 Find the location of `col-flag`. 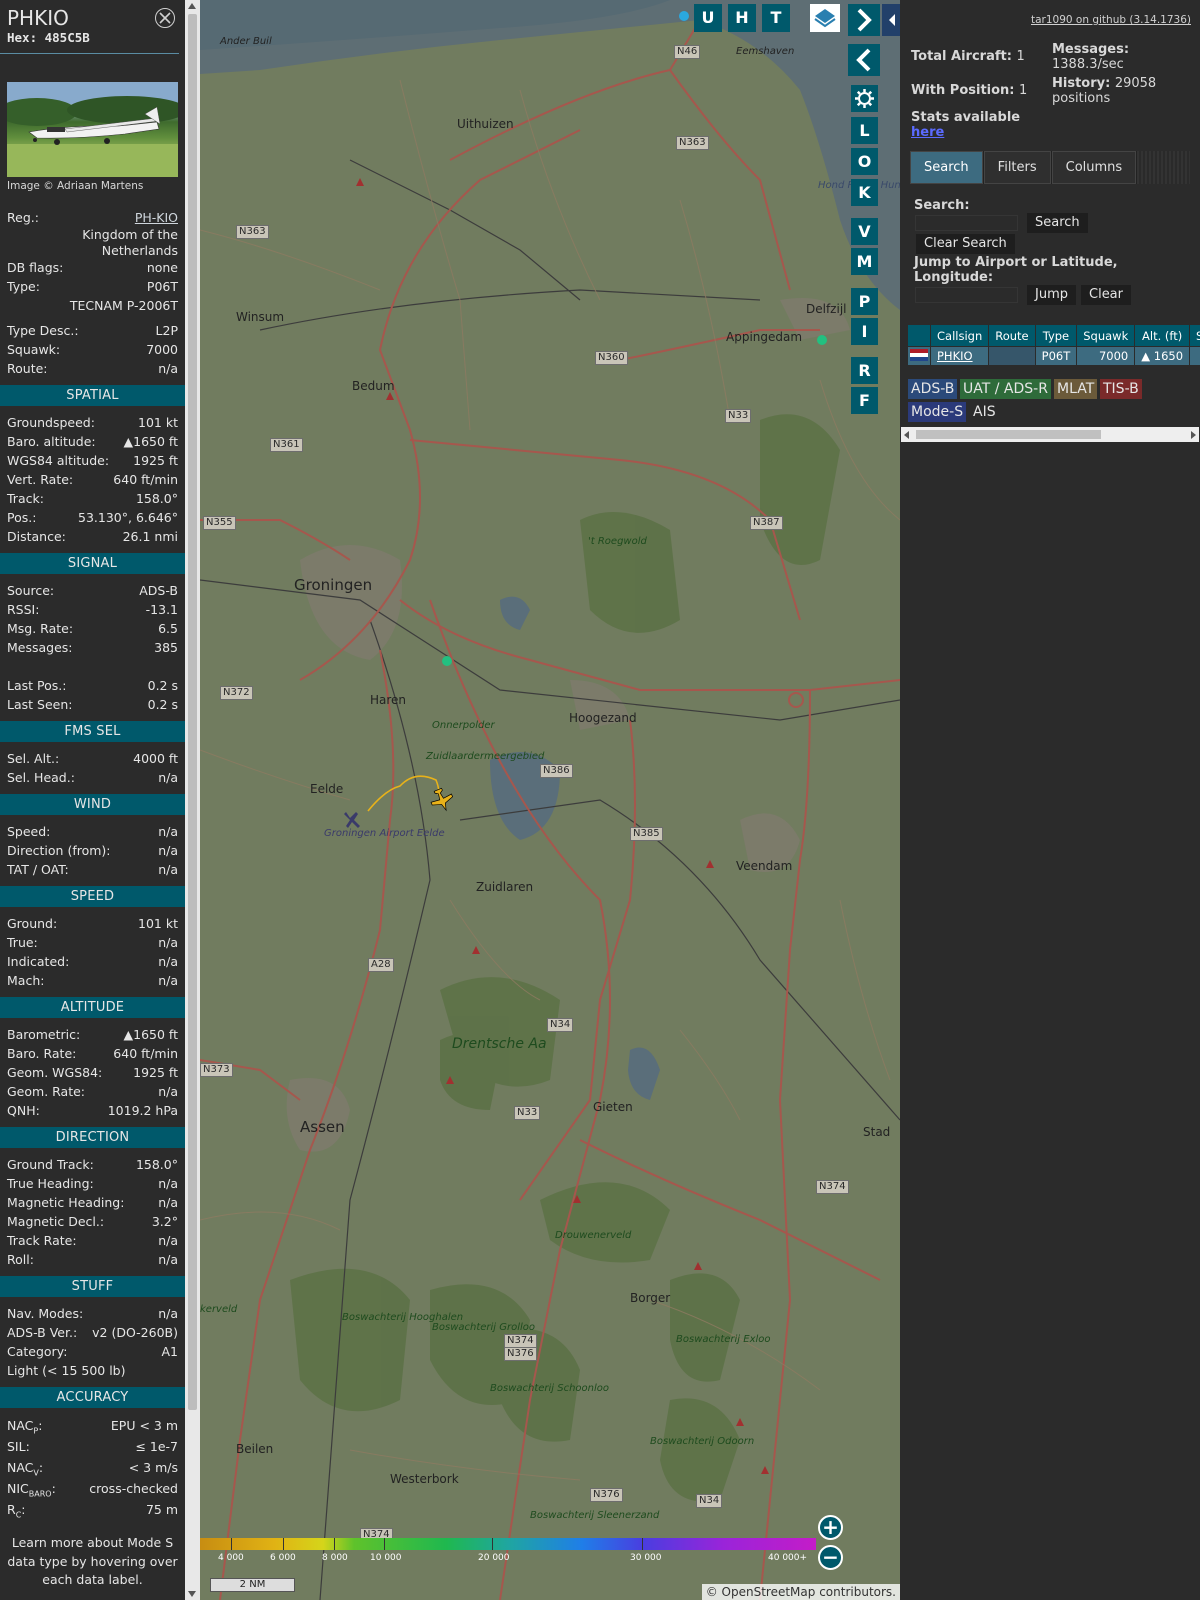

col-flag is located at coordinates (919, 335).